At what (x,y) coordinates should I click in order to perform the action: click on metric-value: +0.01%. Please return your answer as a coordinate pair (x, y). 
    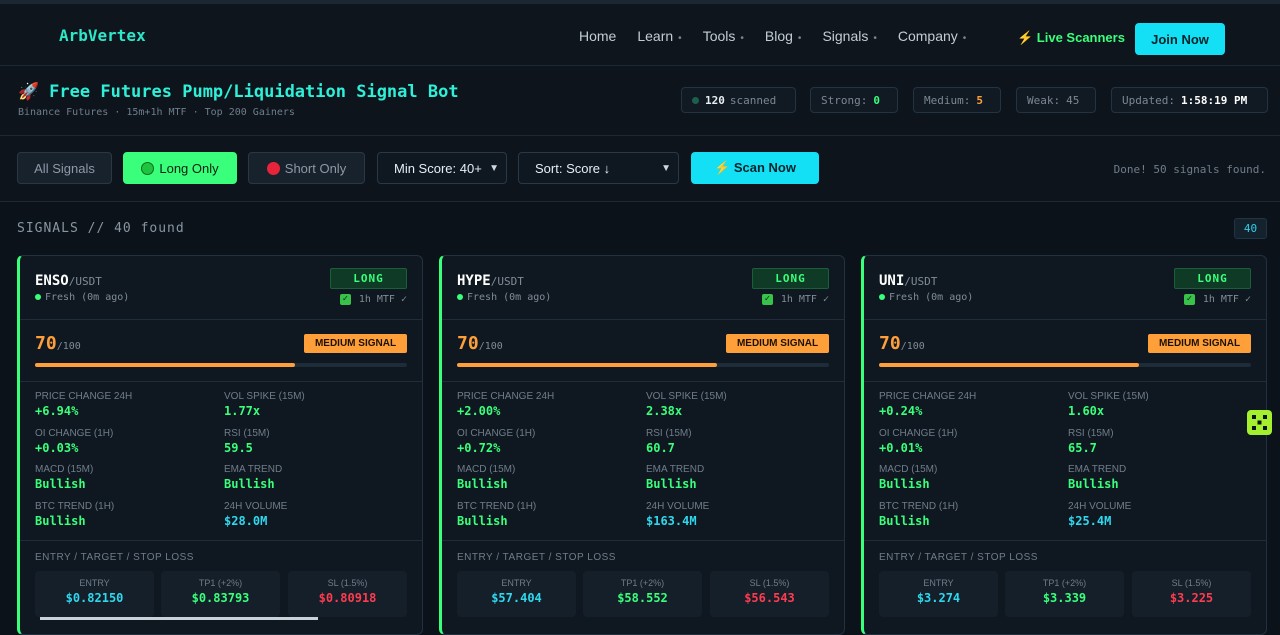
    Looking at the image, I should click on (901, 447).